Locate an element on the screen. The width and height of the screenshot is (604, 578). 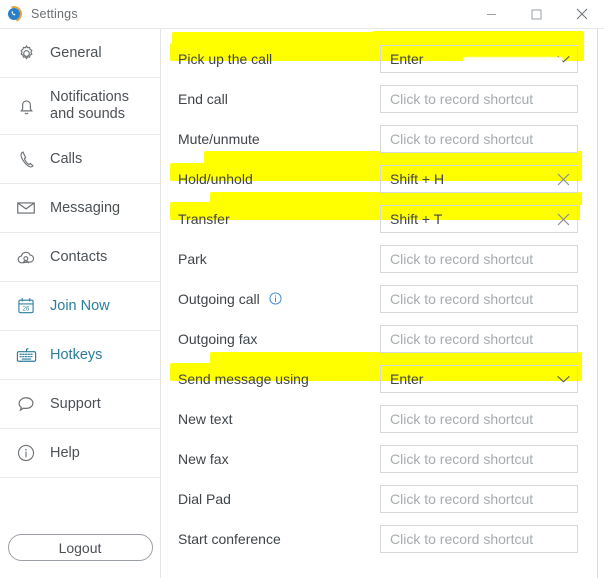
maximize-button is located at coordinates (536, 14).